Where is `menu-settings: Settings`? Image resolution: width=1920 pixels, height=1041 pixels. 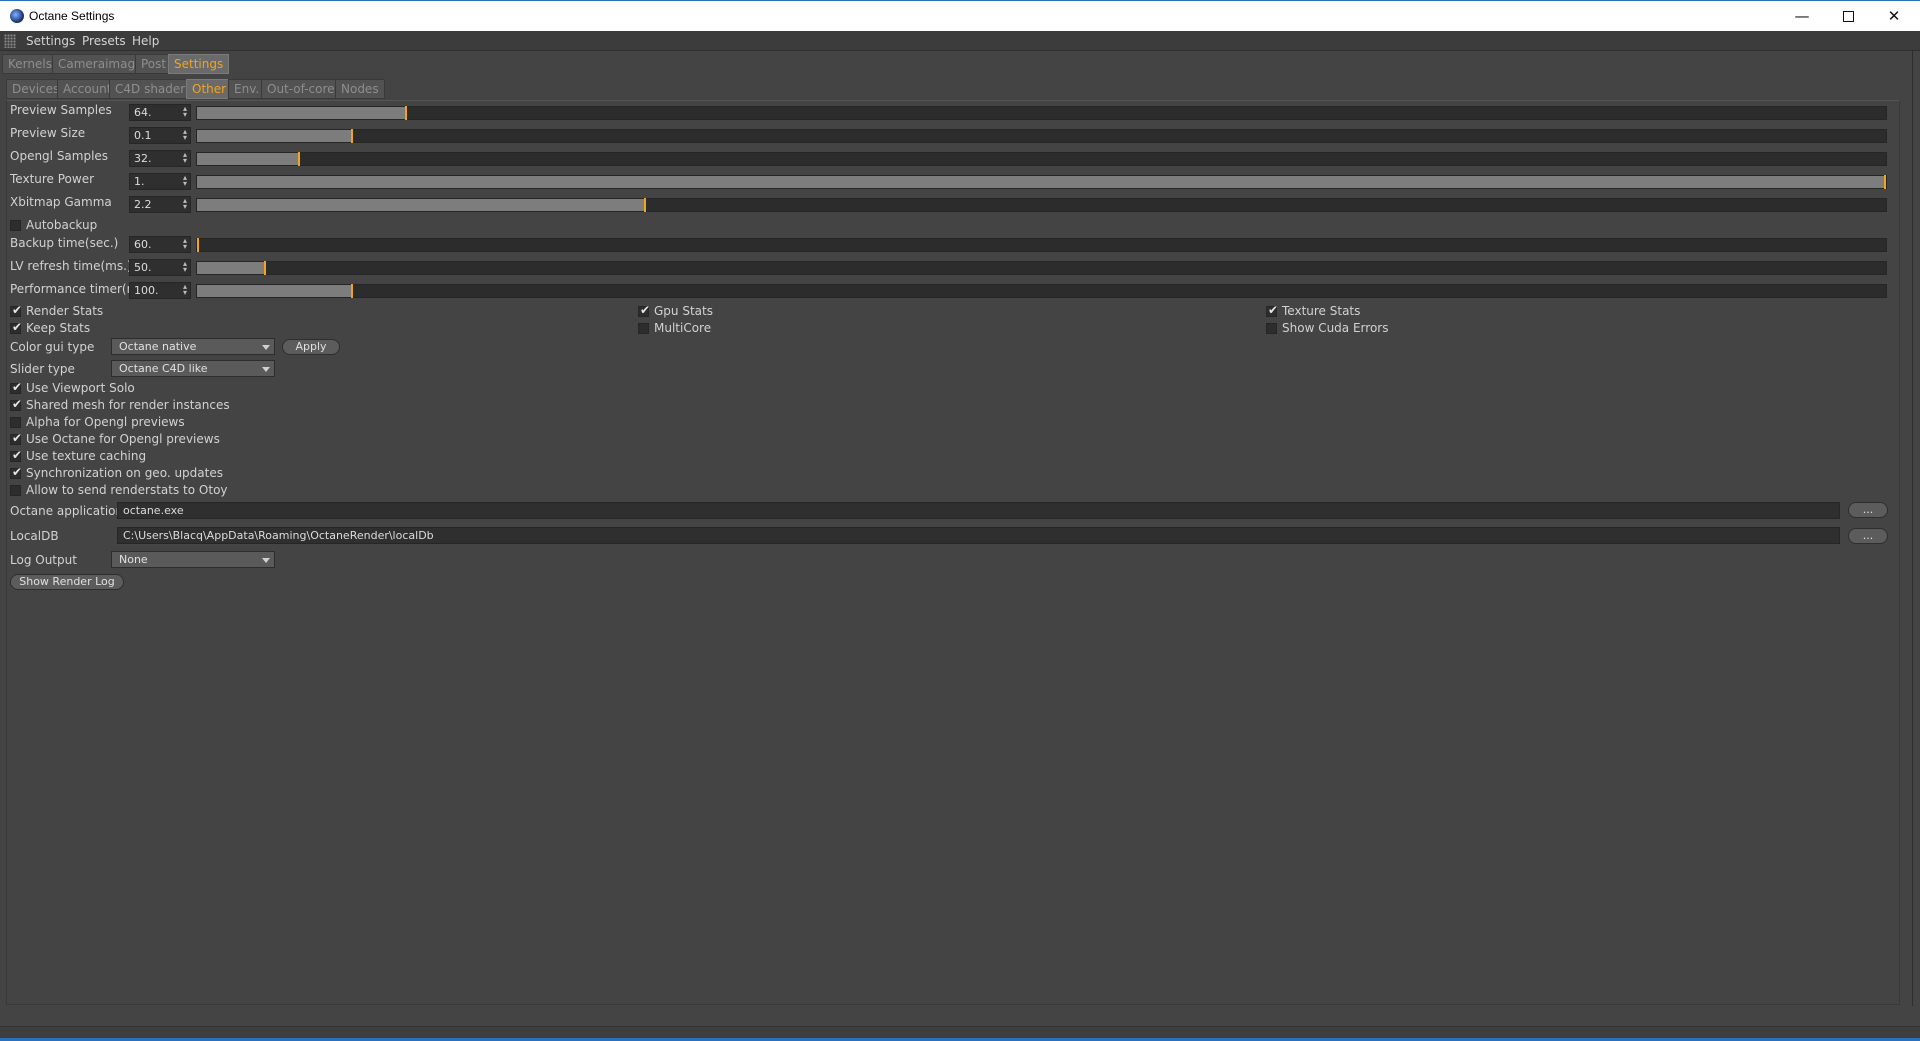
menu-settings: Settings is located at coordinates (50, 41).